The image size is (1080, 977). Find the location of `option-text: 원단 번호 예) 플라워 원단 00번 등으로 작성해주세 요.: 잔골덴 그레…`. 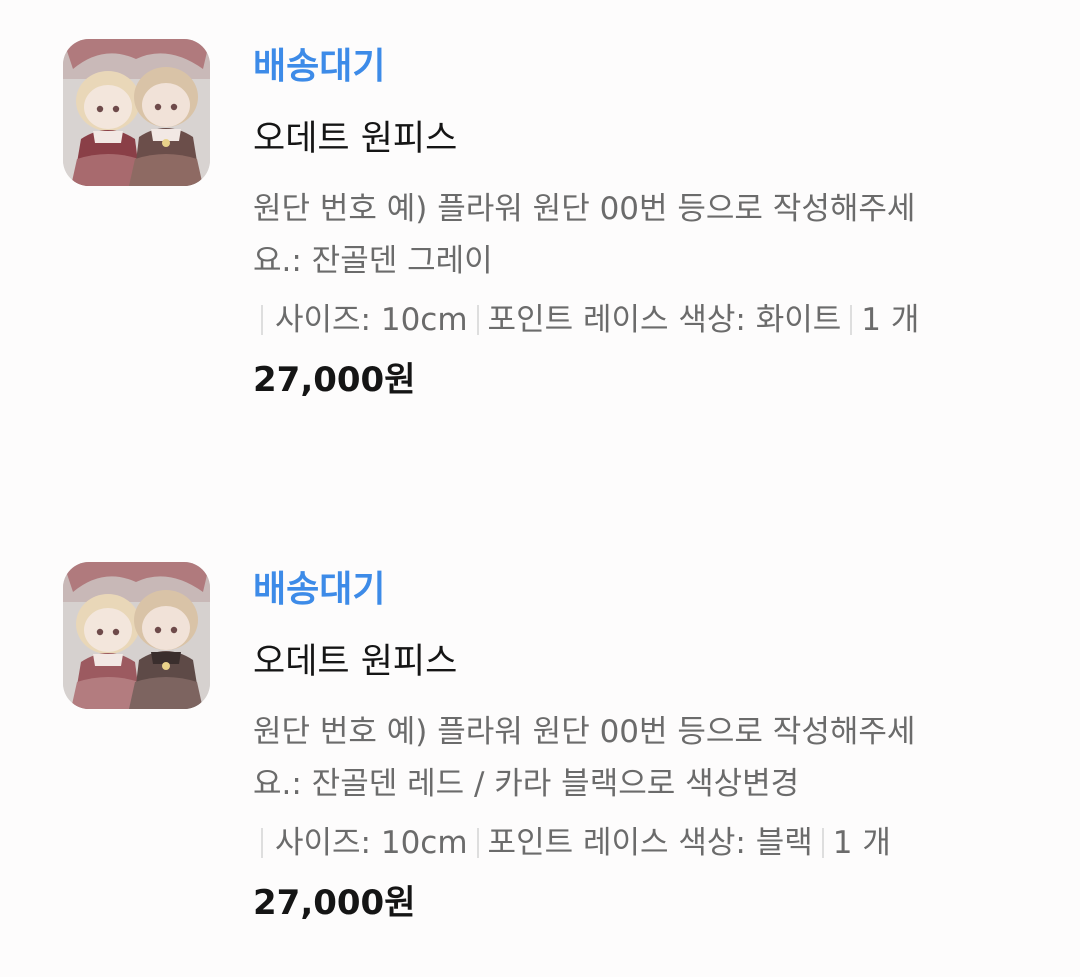

option-text: 원단 번호 예) 플라워 원단 00번 등으로 작성해주세 요.: 잔골덴 그레… is located at coordinates (623, 235).